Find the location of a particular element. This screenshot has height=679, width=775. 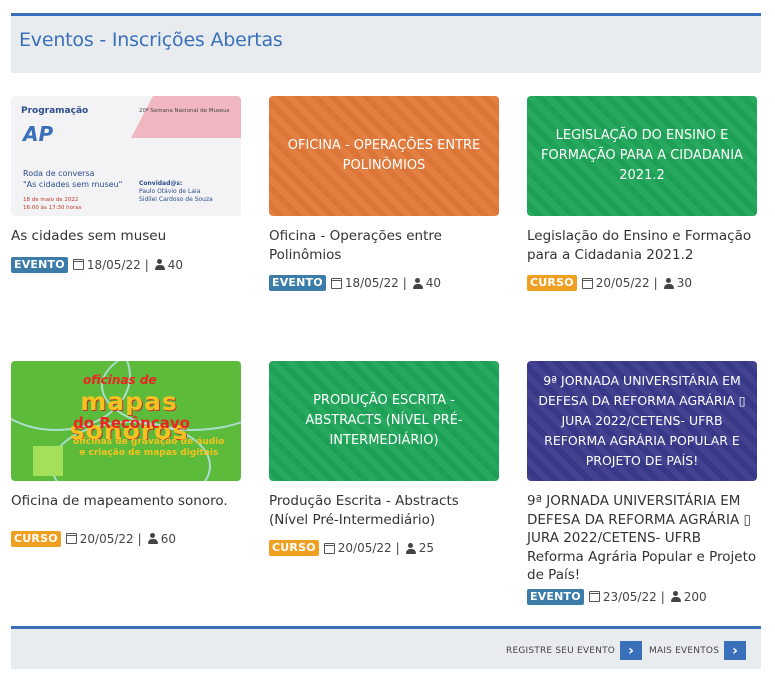

event-title: Oficina de mapeamento sonoro. is located at coordinates (126, 501).